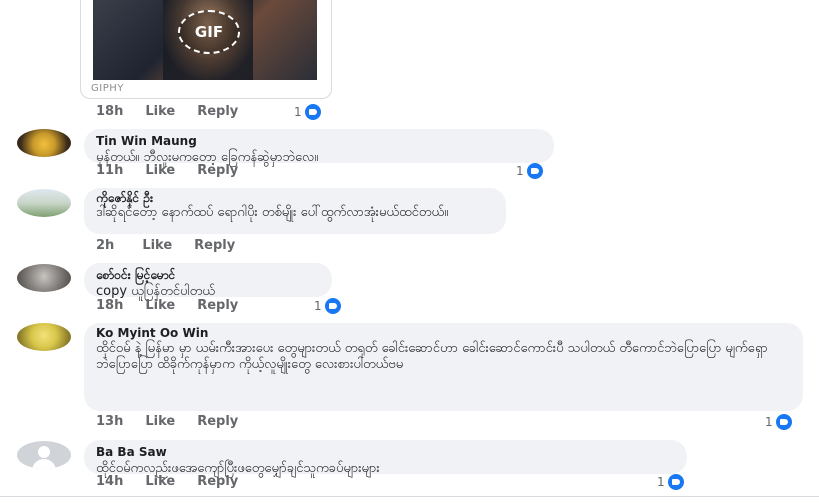 The width and height of the screenshot is (819, 503). I want to click on comment-author: Ba Ba Saw, so click(385, 452).